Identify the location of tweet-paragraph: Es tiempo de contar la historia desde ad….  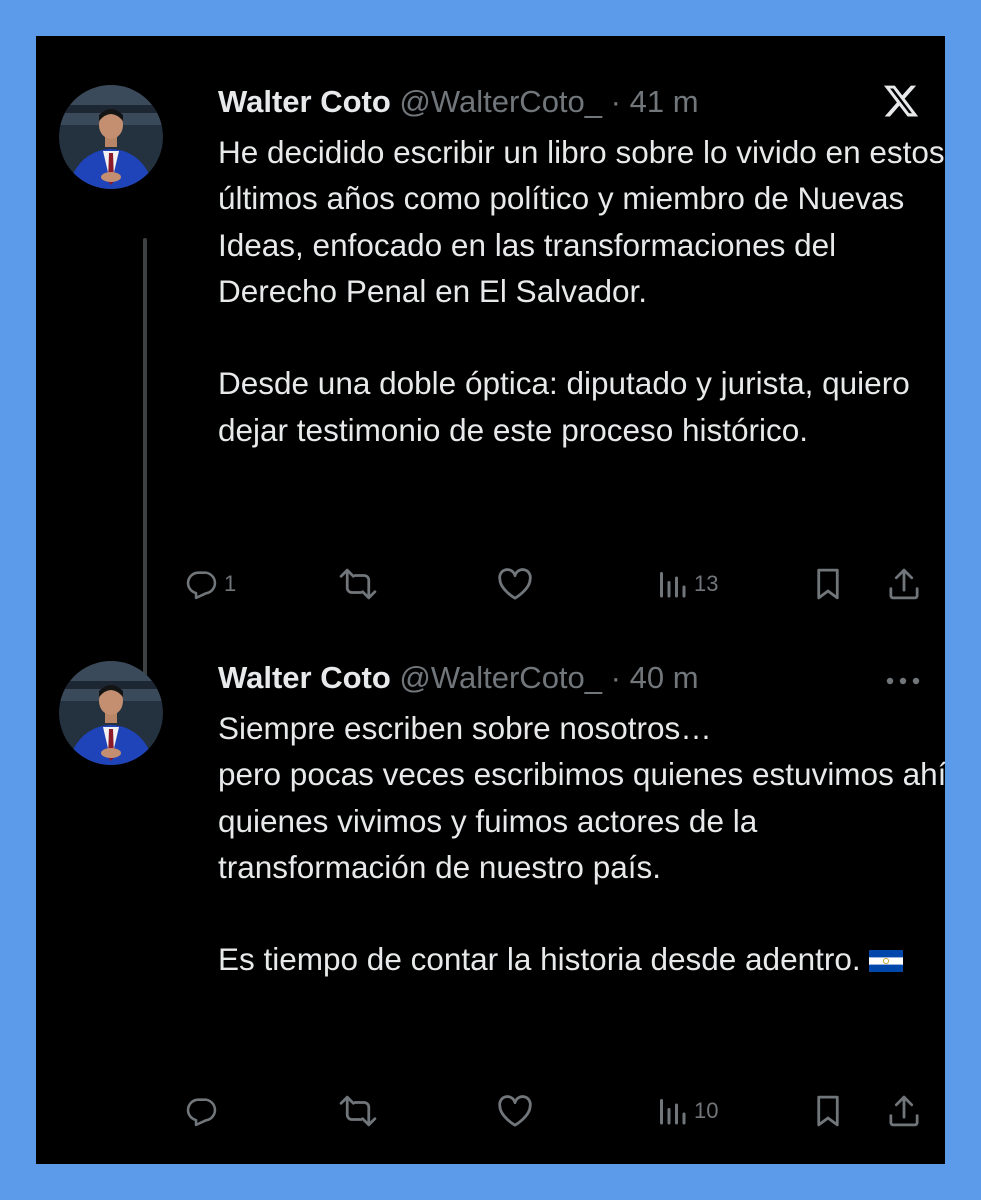
(539, 959).